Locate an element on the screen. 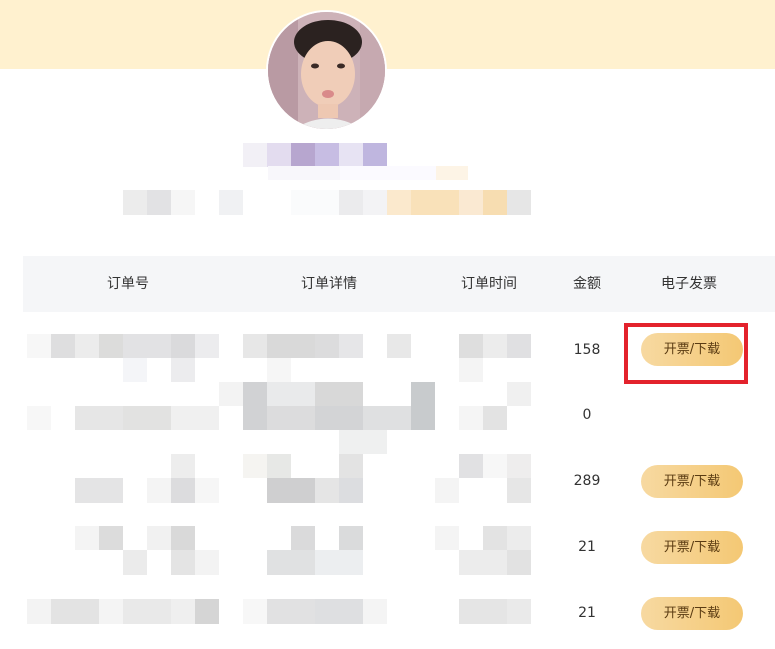 Image resolution: width=775 pixels, height=649 pixels. col-order-time: 订单时间 is located at coordinates (489, 284).